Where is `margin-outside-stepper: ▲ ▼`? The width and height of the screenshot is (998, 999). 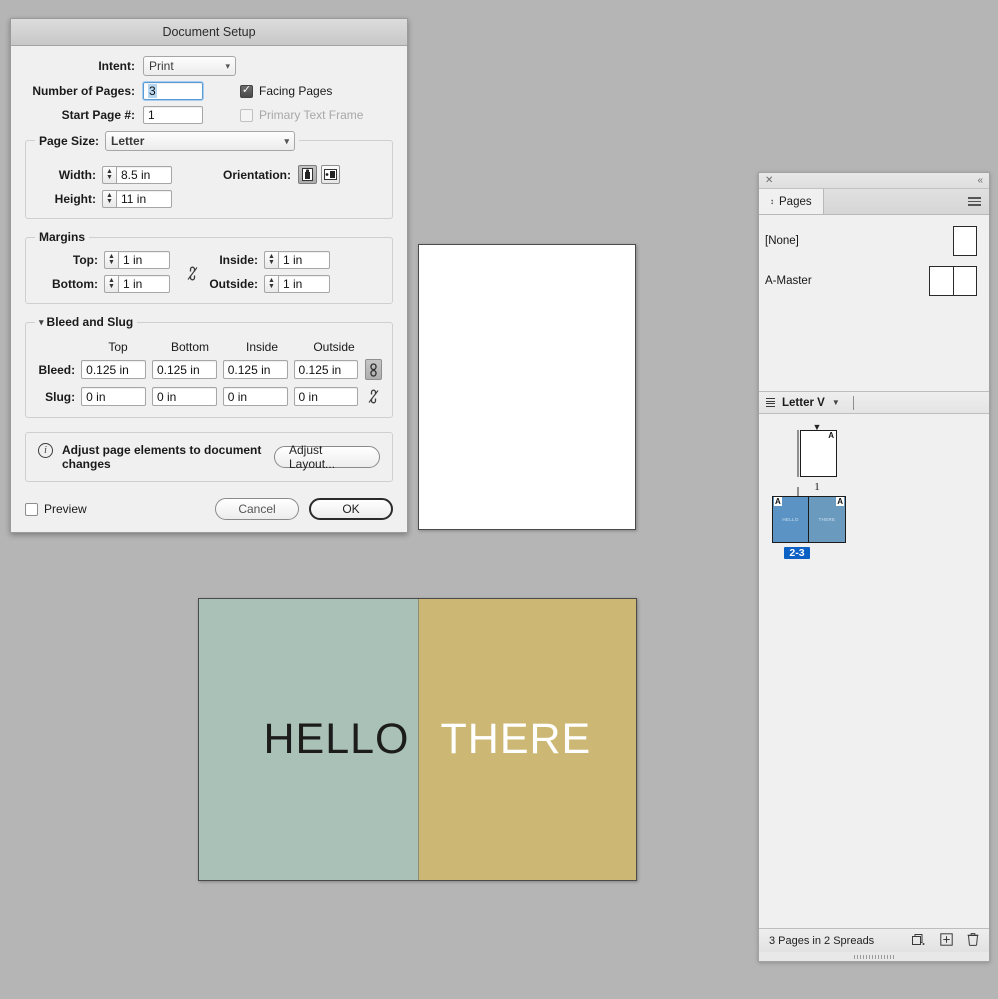
margin-outside-stepper: ▲ ▼ is located at coordinates (271, 284).